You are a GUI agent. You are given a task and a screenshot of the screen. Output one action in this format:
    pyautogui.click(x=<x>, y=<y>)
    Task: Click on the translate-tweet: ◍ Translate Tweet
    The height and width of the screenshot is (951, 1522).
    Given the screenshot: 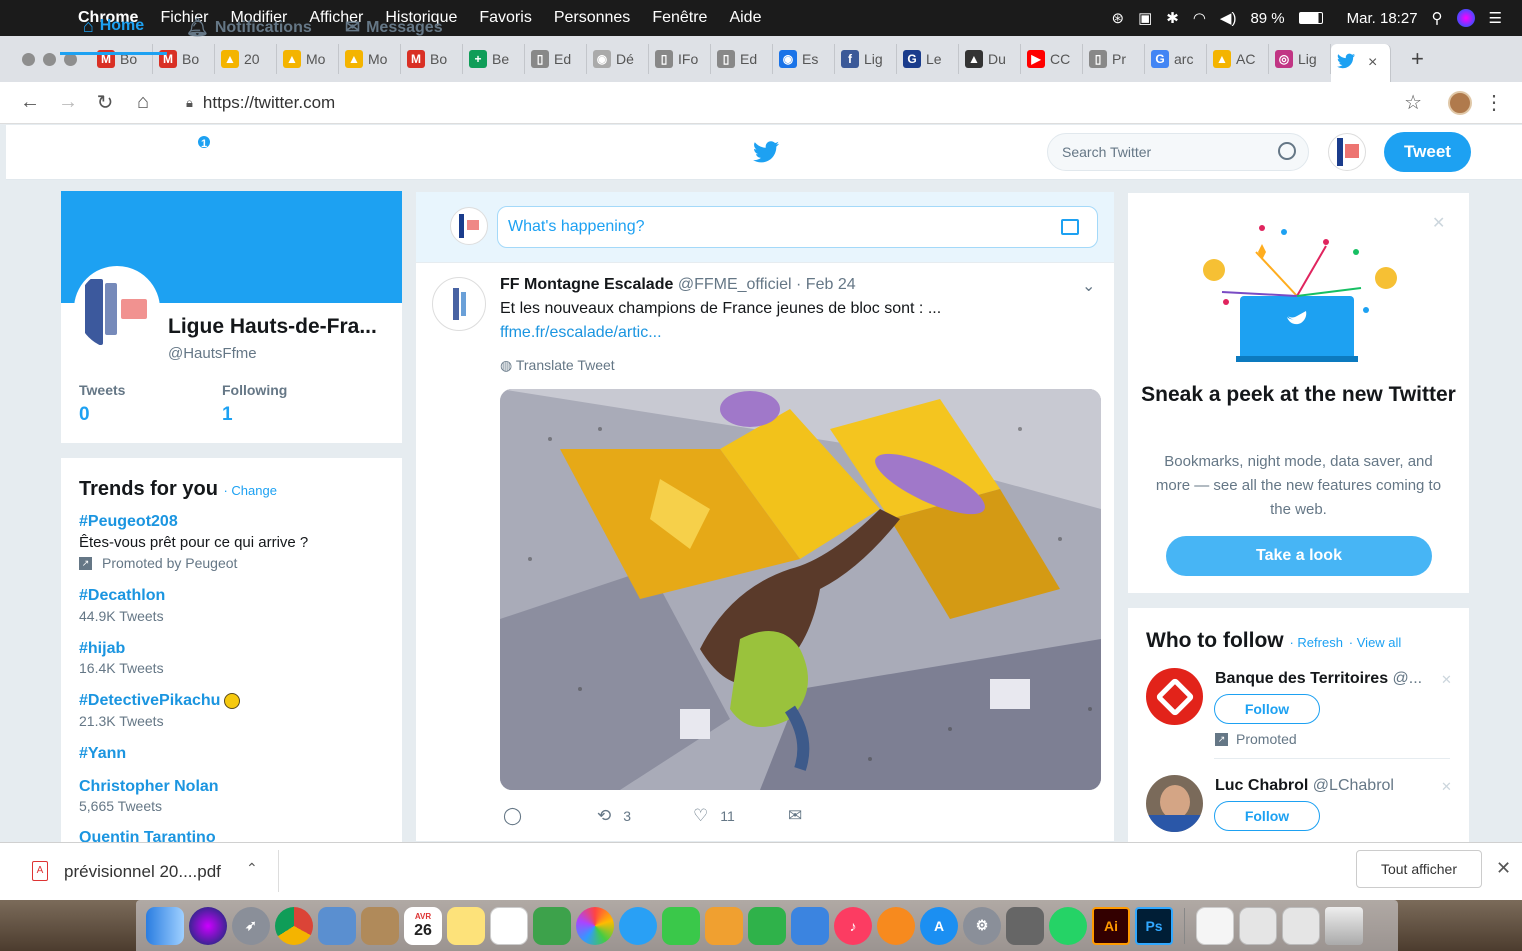 What is the action you would take?
    pyautogui.click(x=557, y=365)
    